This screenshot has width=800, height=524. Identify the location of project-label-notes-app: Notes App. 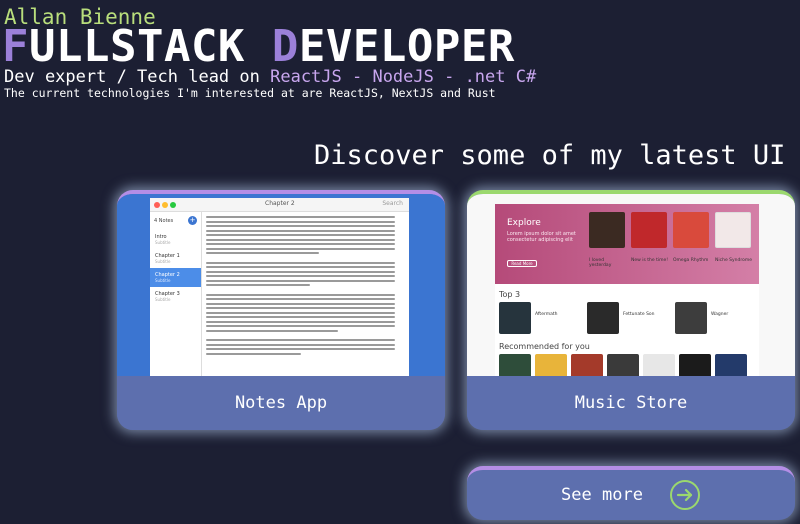
(281, 403).